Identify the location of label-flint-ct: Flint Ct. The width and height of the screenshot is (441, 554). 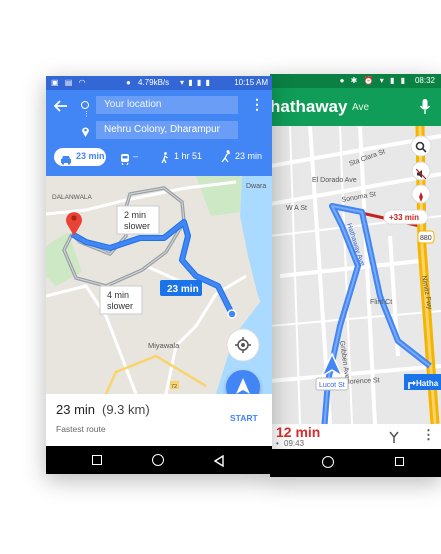
(381, 302).